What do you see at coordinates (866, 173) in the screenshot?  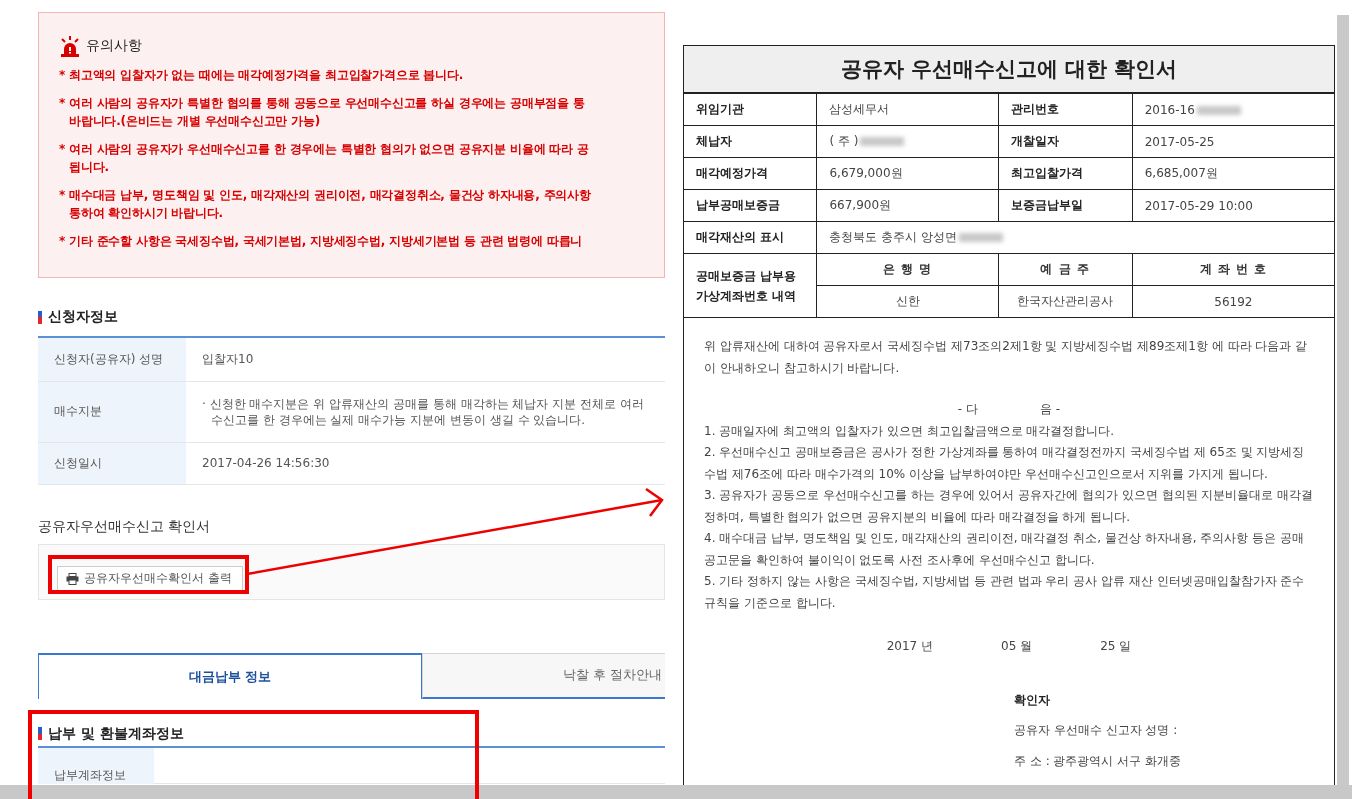 I see `row-value: 6,679,000원` at bounding box center [866, 173].